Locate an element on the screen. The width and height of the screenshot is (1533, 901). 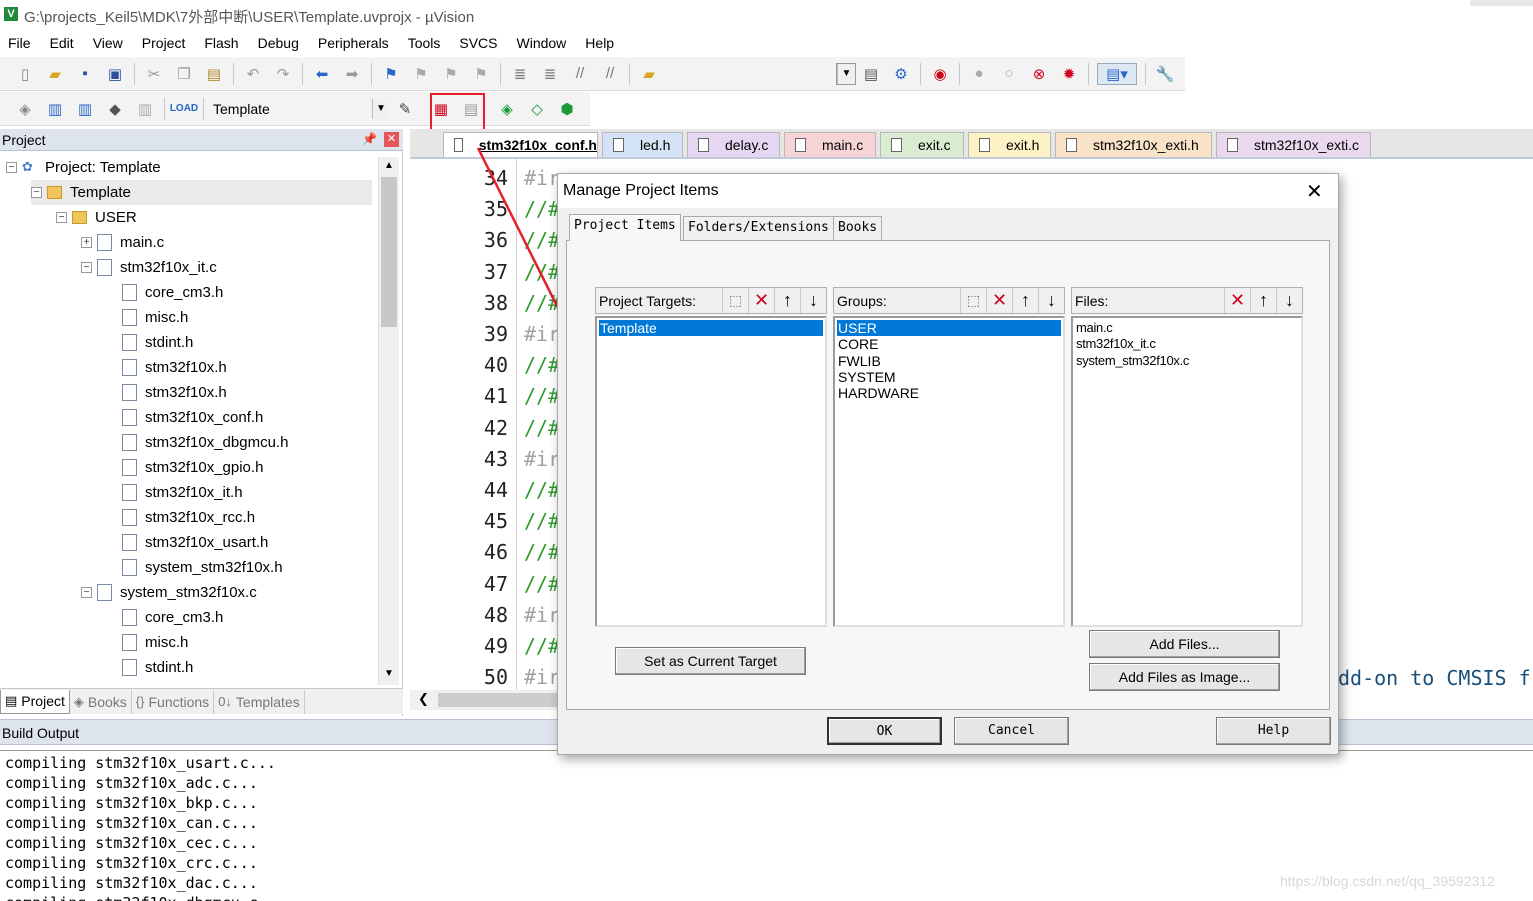
tree-item: − USER is located at coordinates (214, 217).